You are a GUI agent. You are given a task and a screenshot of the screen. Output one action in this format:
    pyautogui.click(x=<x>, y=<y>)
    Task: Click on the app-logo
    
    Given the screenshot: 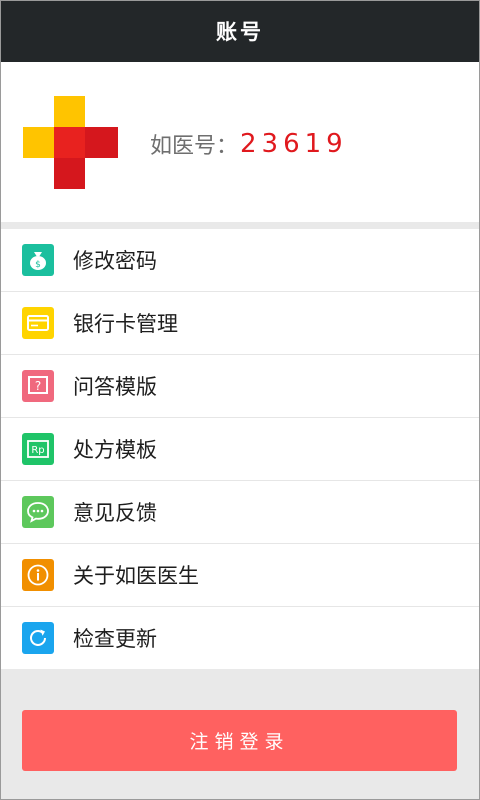 What is the action you would take?
    pyautogui.click(x=70, y=142)
    